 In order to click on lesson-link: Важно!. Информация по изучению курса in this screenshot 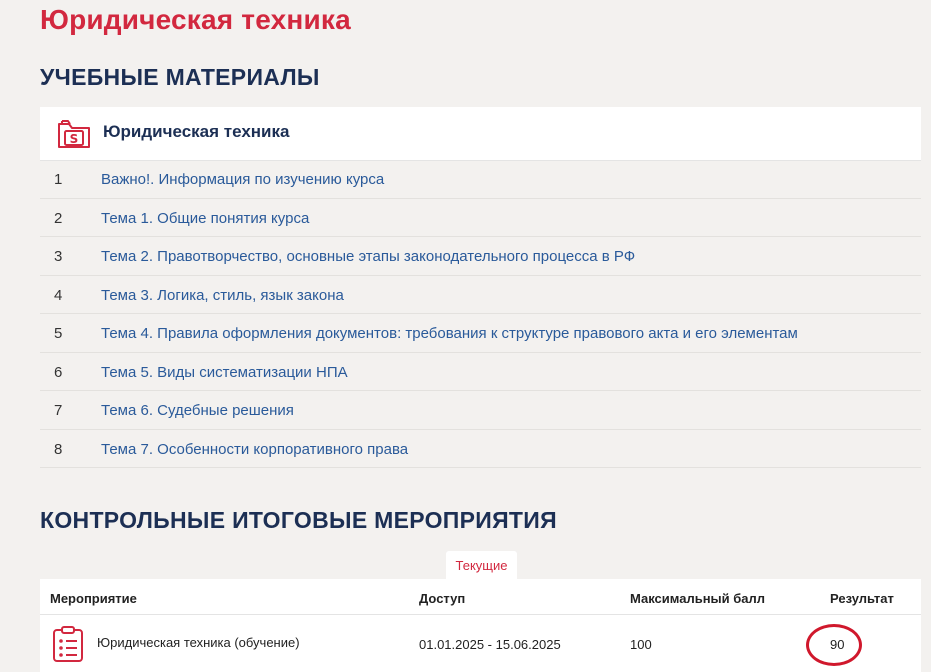, I will do `click(242, 179)`.